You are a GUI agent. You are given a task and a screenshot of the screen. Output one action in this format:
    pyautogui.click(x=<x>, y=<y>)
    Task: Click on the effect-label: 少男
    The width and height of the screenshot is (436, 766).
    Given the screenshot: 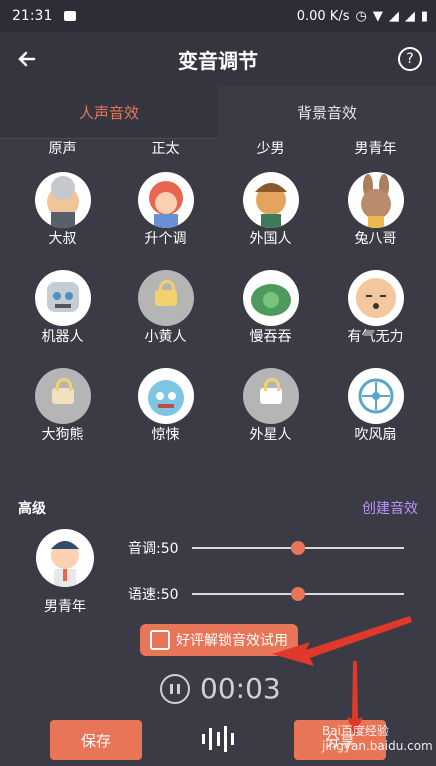 What is the action you would take?
    pyautogui.click(x=270, y=149)
    